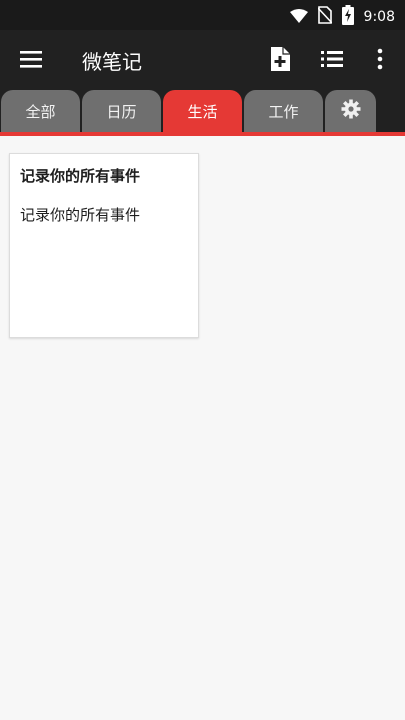 The image size is (405, 720). What do you see at coordinates (121, 111) in the screenshot?
I see `tab-calendar: 日历` at bounding box center [121, 111].